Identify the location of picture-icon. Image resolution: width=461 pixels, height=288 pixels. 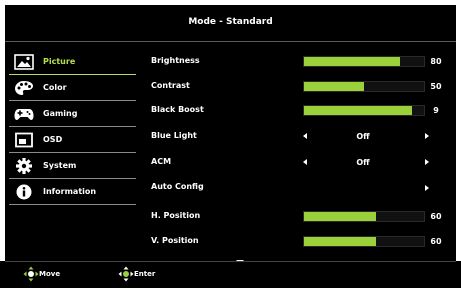
(24, 62).